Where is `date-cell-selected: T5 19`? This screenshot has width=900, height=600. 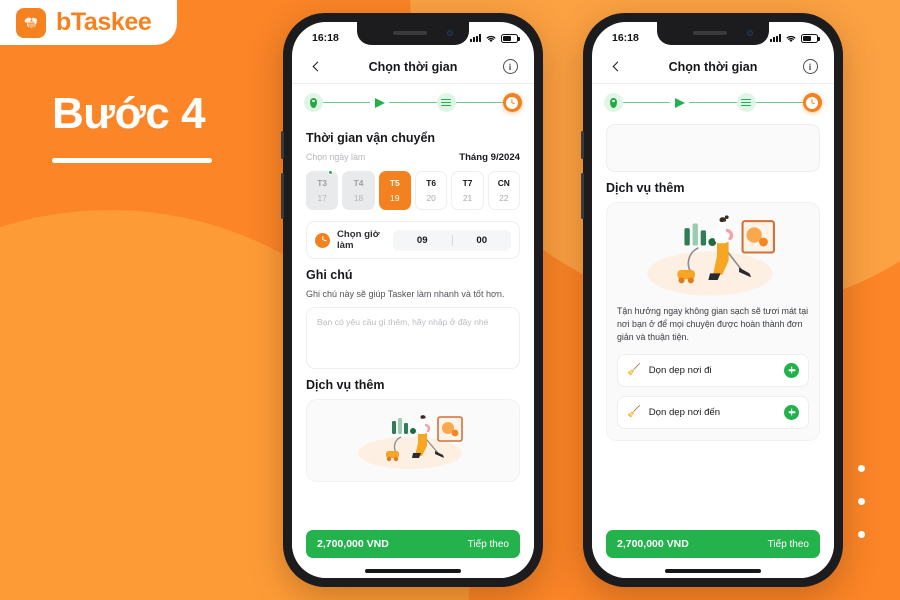
date-cell-selected: T5 19 is located at coordinates (394, 190).